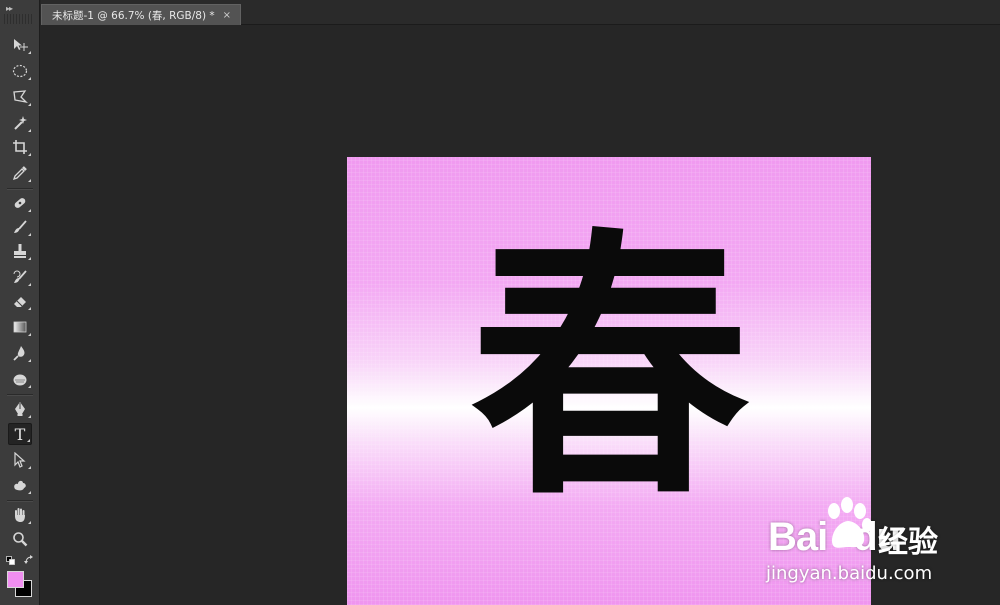 This screenshot has height=605, width=1000. I want to click on eyedropper-icon, so click(19, 173).